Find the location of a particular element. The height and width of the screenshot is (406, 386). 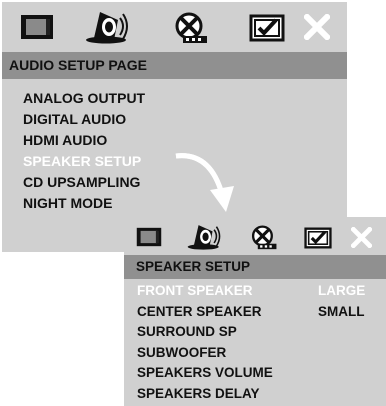

menu-item-hdmi-audio: HDMI AUDIO is located at coordinates (65, 140).